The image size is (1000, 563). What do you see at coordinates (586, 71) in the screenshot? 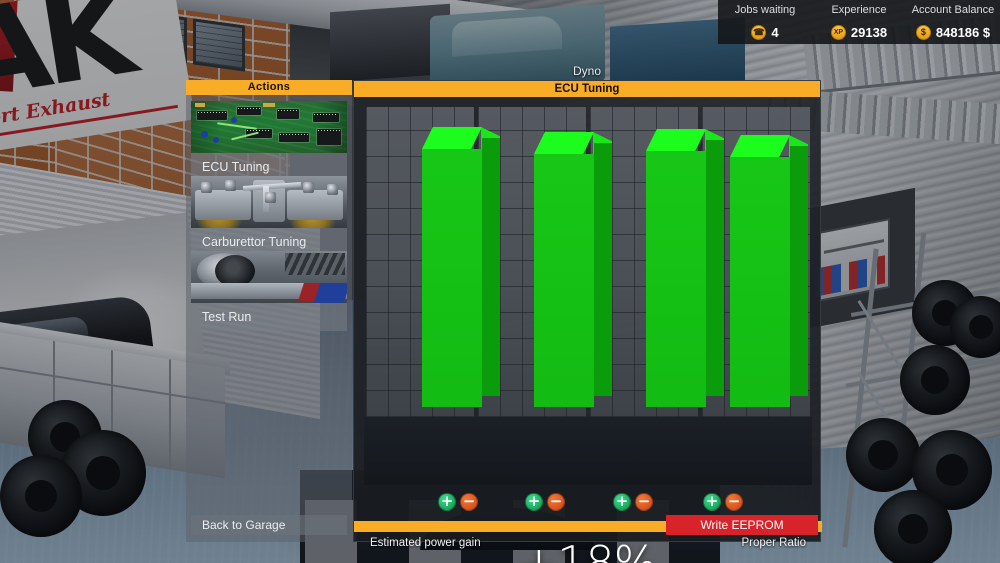
I see `screen-title: Dyno` at bounding box center [586, 71].